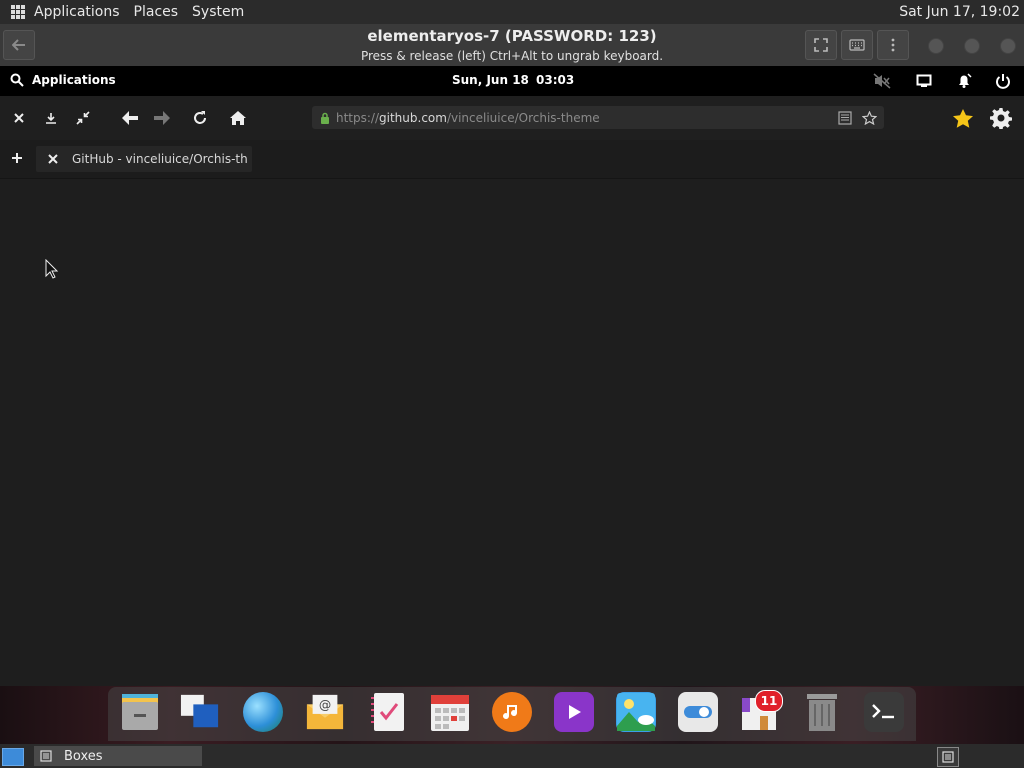  I want to click on settings-icon, so click(698, 712).